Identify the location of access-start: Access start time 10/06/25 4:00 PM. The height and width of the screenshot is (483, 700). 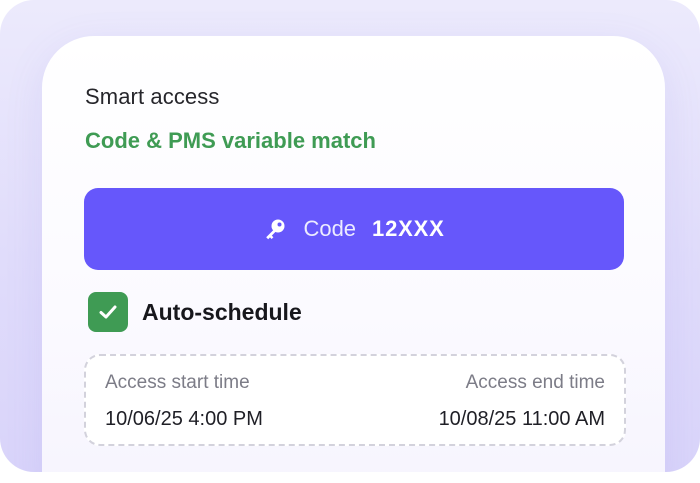
(184, 401).